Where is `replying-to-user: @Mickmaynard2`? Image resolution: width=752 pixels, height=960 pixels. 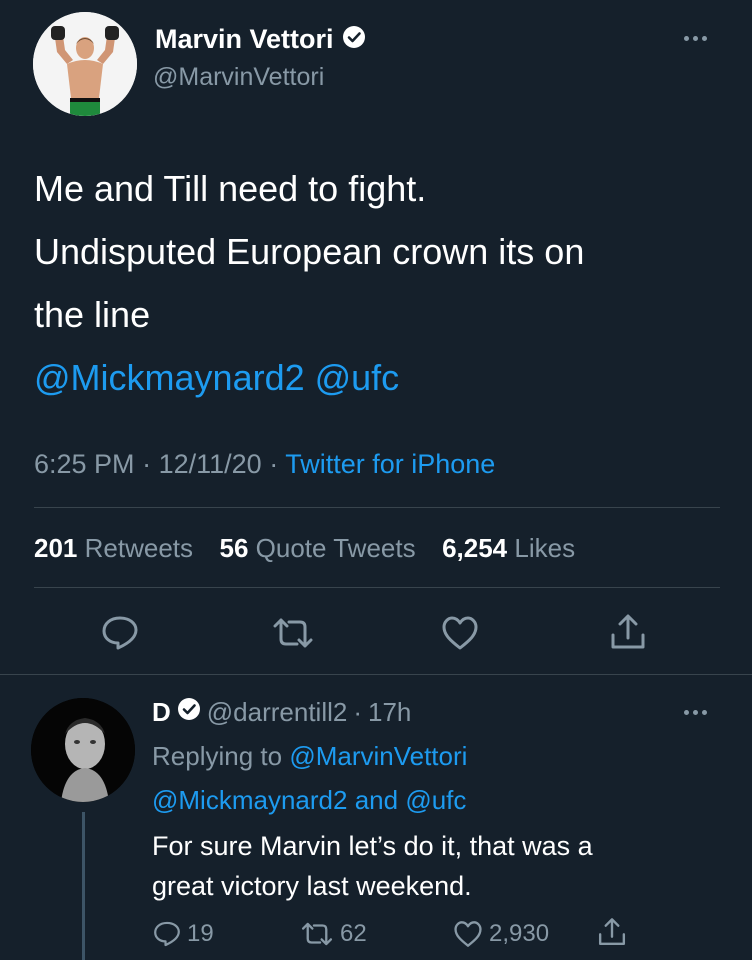 replying-to-user: @Mickmaynard2 is located at coordinates (249, 800).